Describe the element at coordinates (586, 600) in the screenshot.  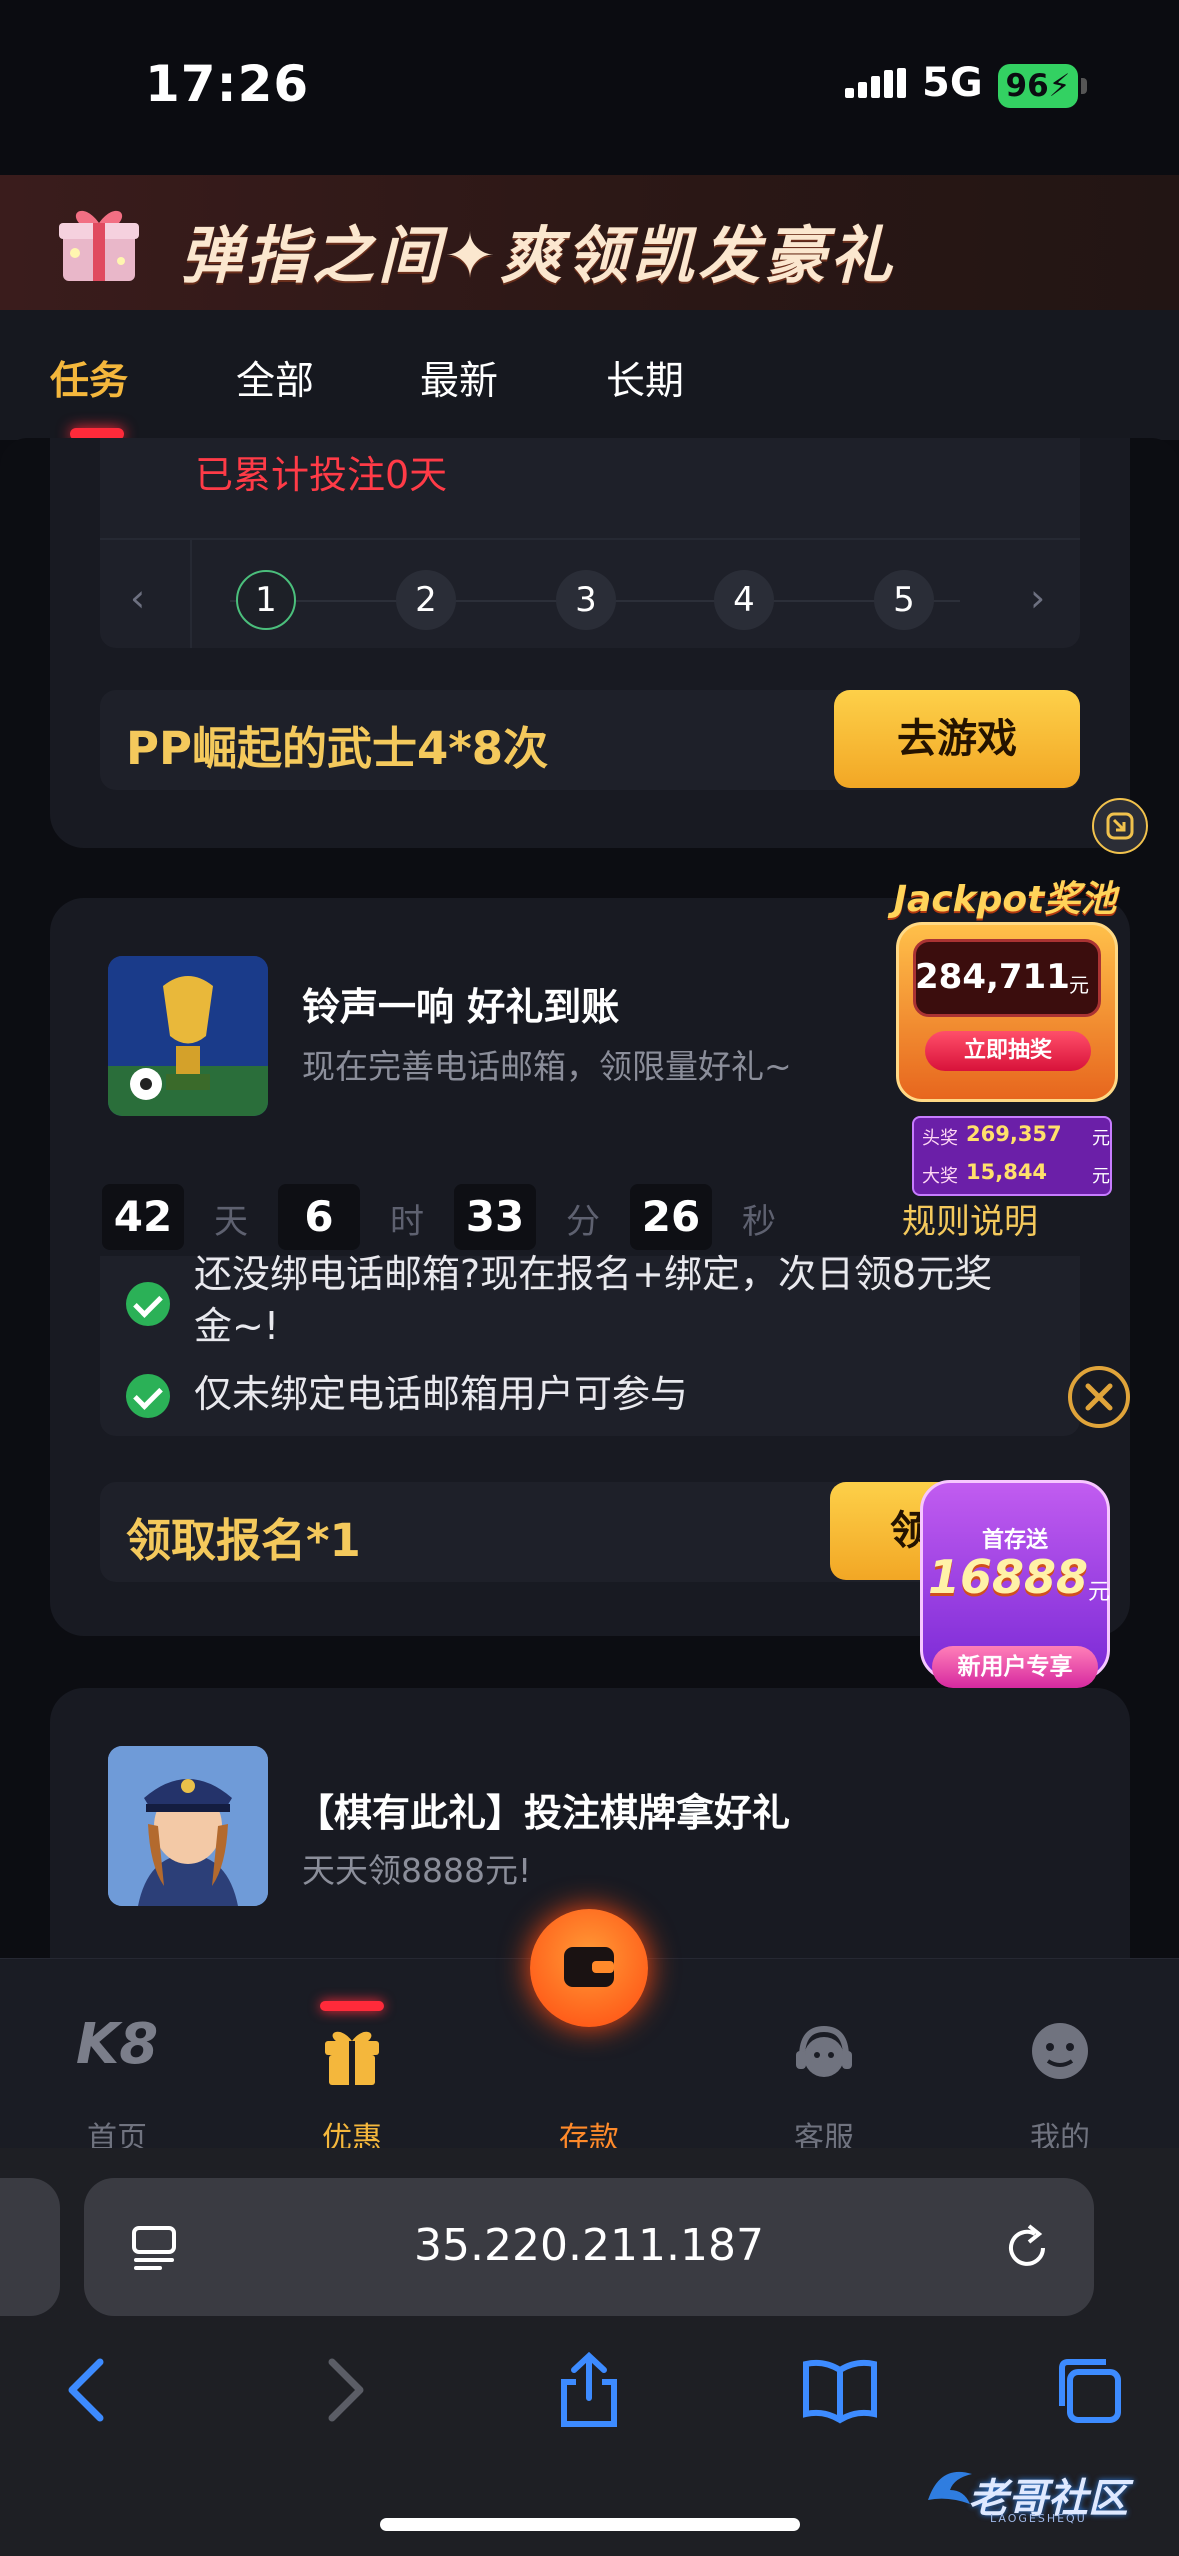
I see `page-3-button: 3` at that location.